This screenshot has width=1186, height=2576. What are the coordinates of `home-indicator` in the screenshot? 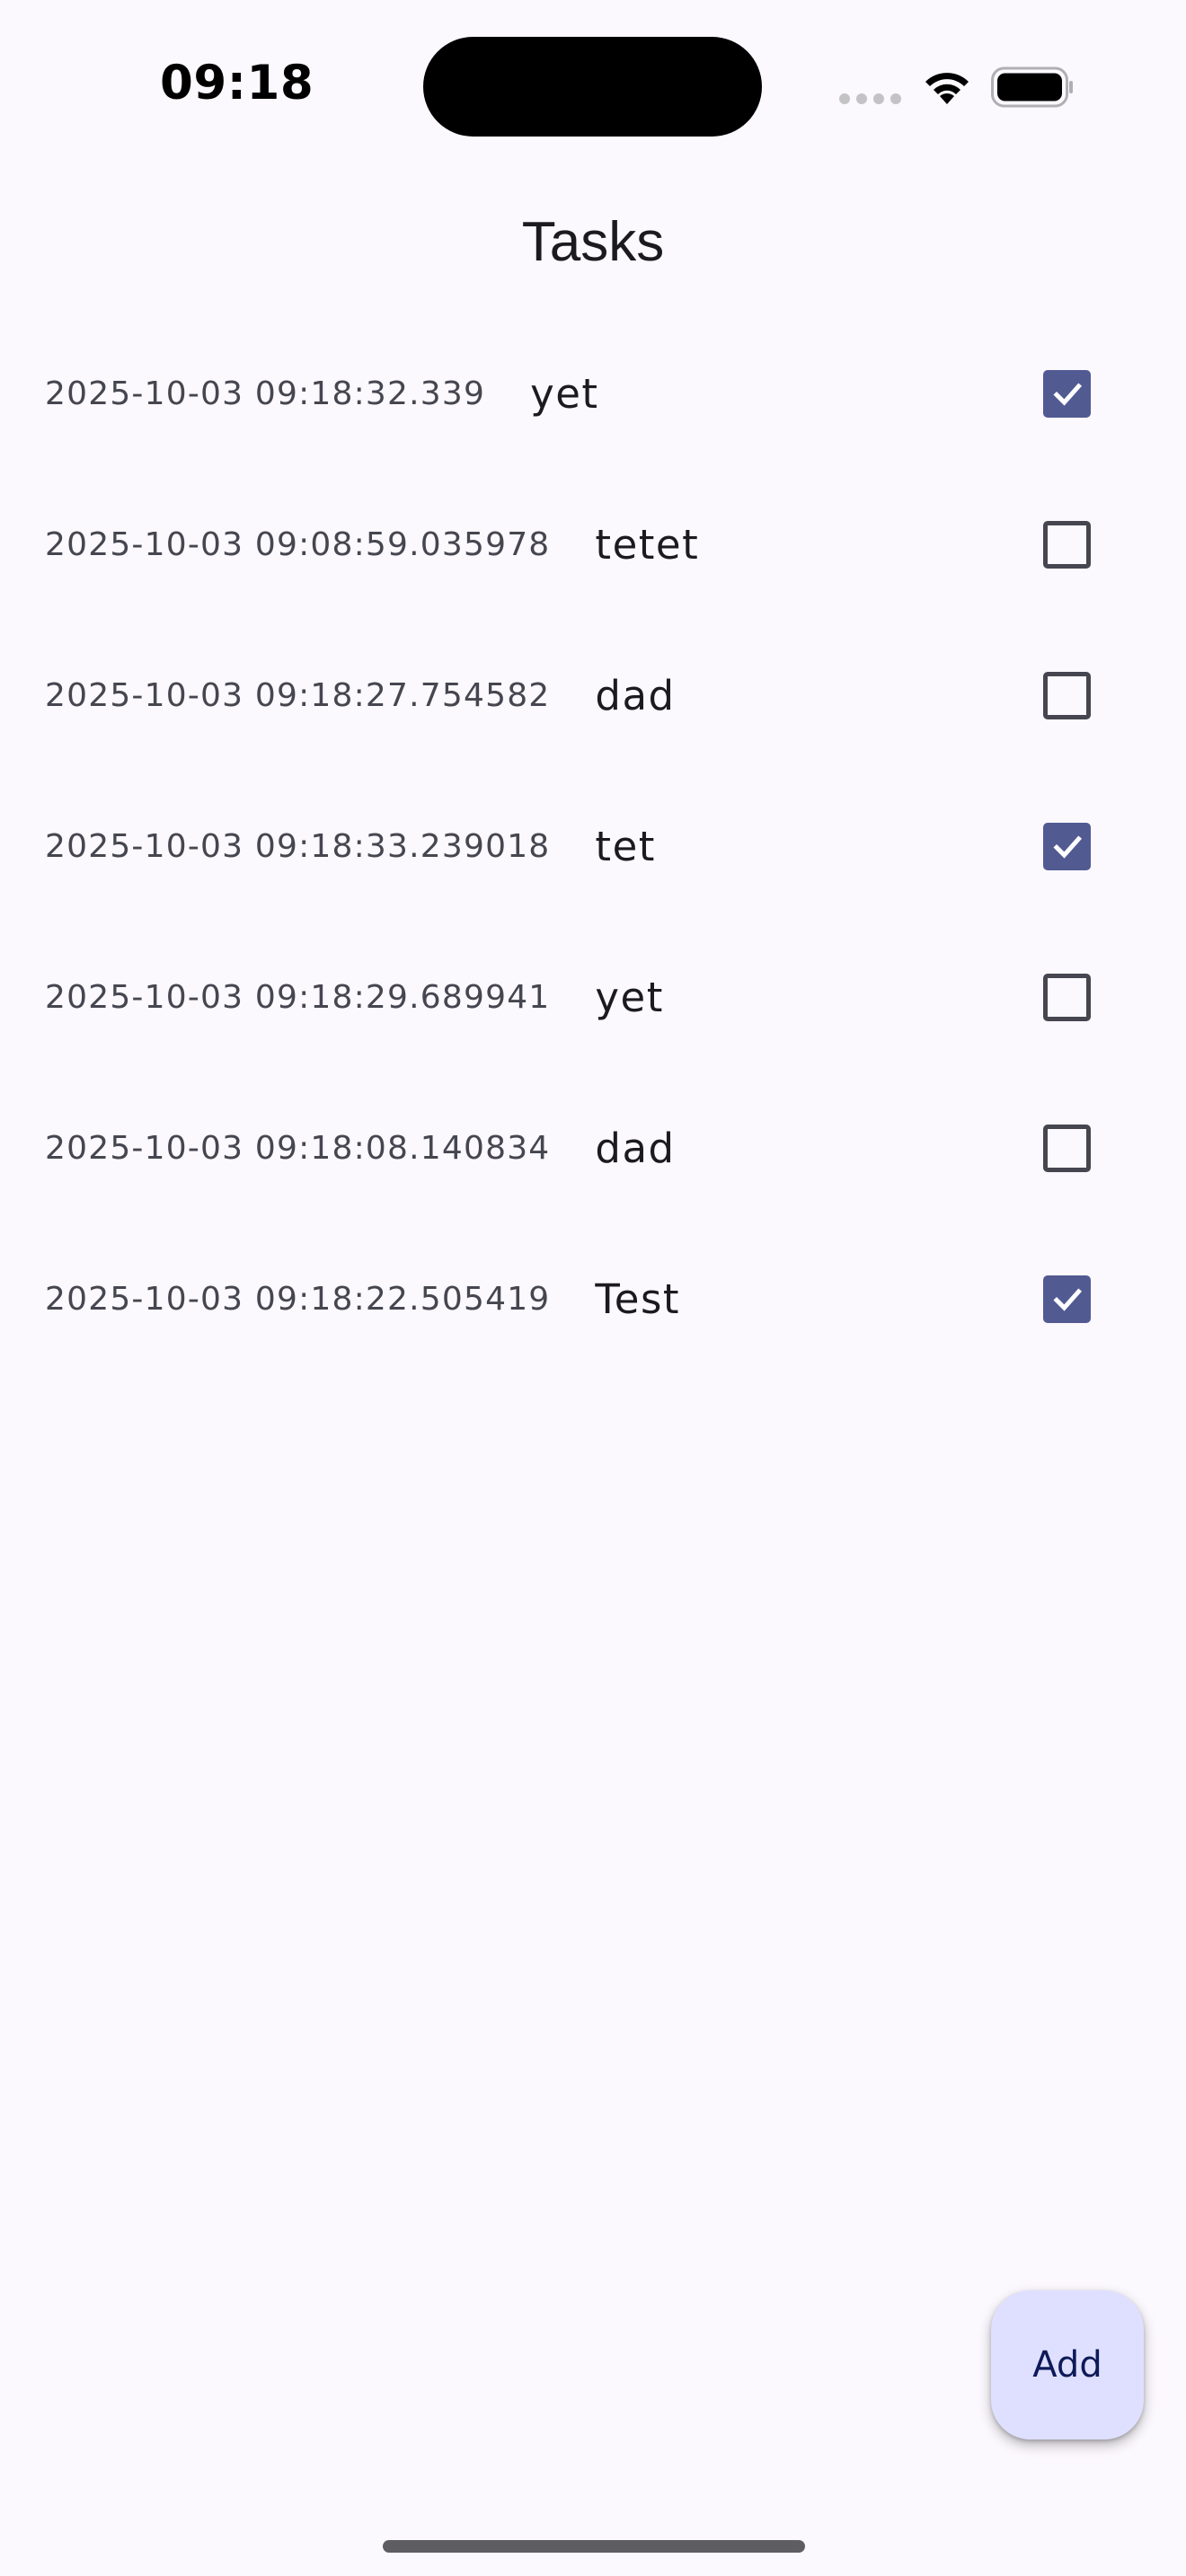 It's located at (594, 2546).